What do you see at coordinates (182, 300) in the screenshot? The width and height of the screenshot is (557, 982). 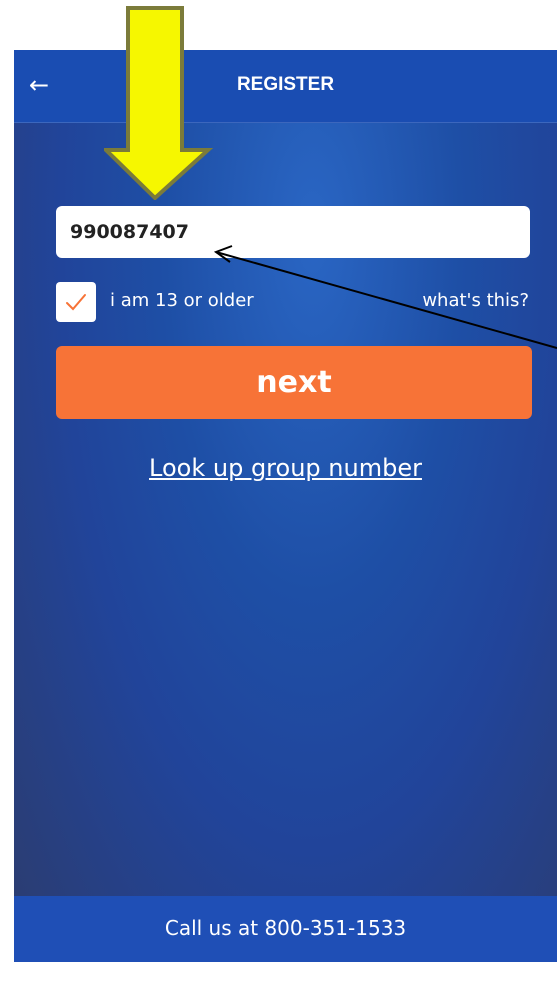 I see `age-checkbox-label: i am 13 or older` at bounding box center [182, 300].